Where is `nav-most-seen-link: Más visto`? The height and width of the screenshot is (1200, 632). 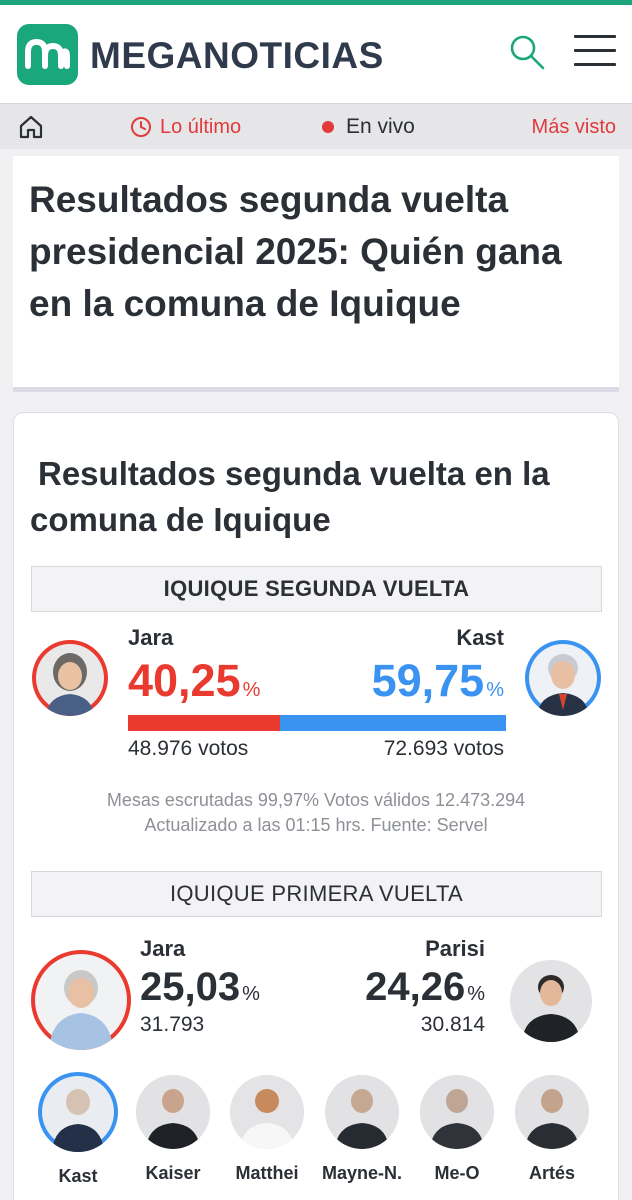
nav-most-seen-link: Más visto is located at coordinates (574, 127).